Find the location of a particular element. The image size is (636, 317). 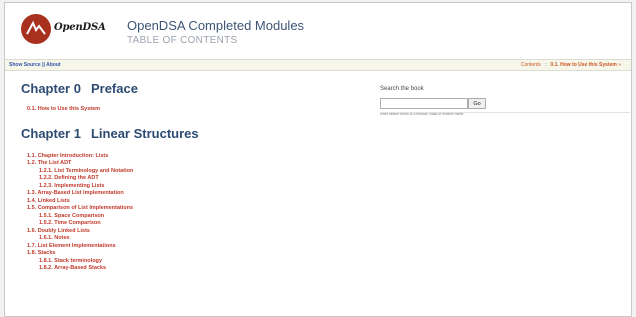

toc-subitem: 1.2.2. Defining the ADT is located at coordinates (200, 179).